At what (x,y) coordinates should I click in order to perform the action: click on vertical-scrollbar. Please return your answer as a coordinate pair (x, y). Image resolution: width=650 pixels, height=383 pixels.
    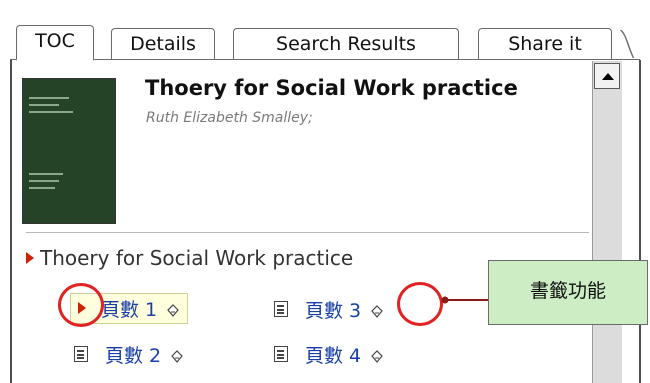
    Looking at the image, I should click on (607, 222).